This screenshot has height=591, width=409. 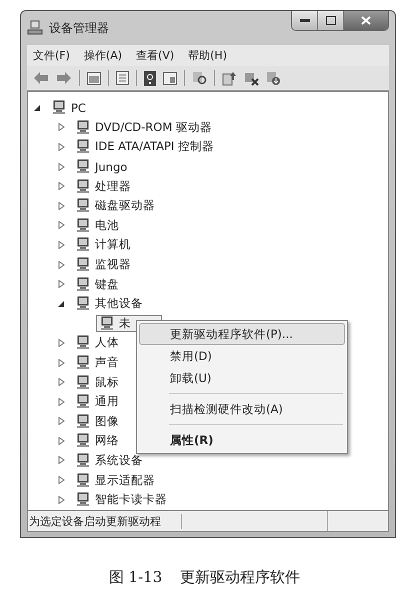 What do you see at coordinates (113, 186) in the screenshot?
I see `tree-item: 处理器` at bounding box center [113, 186].